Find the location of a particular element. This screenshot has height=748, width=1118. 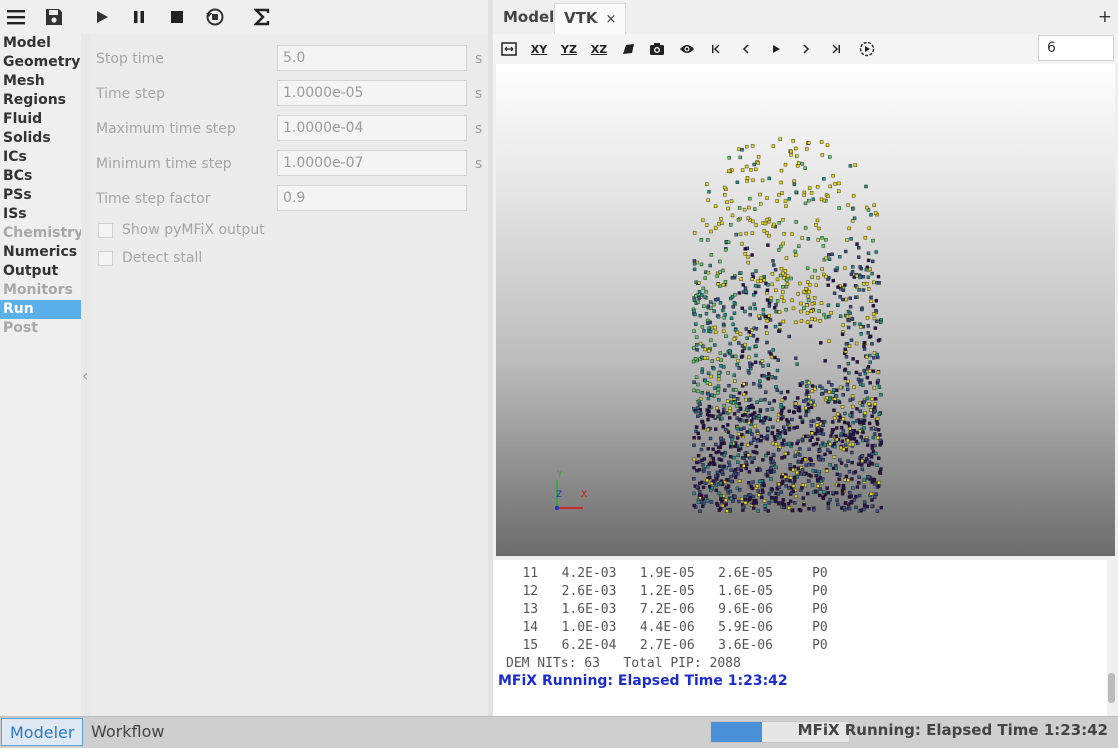

sidebar-item-run: Run is located at coordinates (40, 309).